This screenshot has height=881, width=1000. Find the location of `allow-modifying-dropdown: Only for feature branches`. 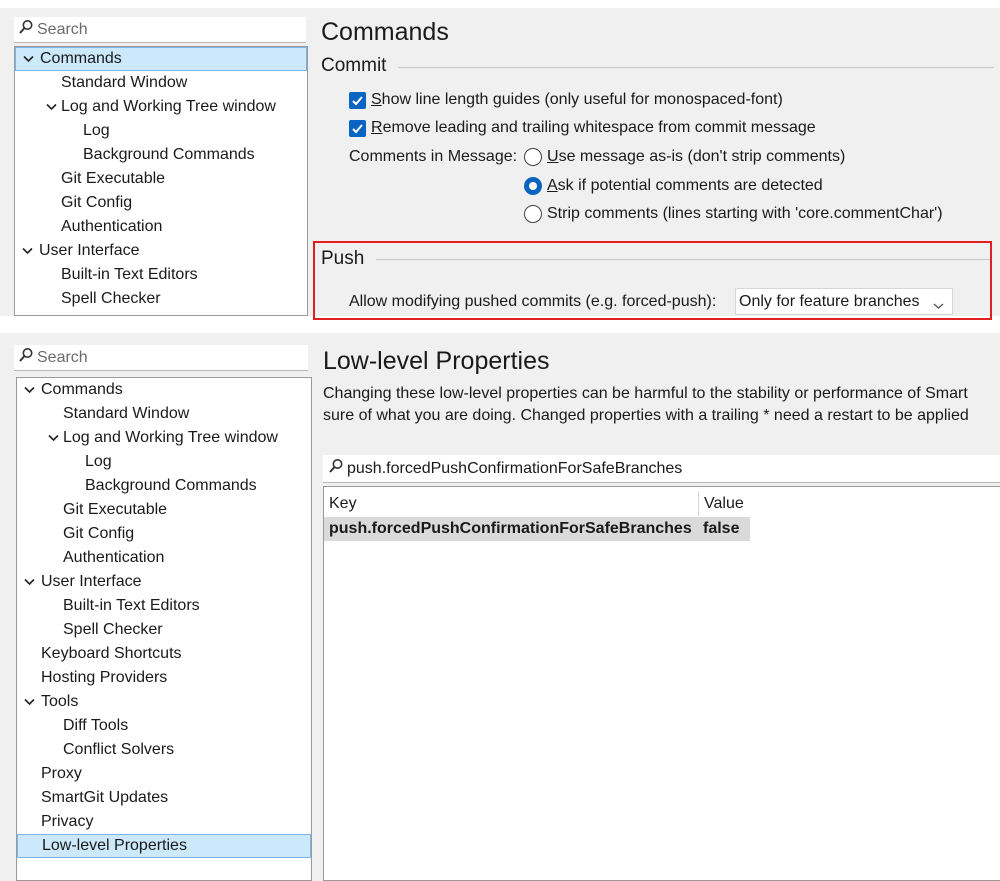

allow-modifying-dropdown: Only for feature branches is located at coordinates (844, 301).